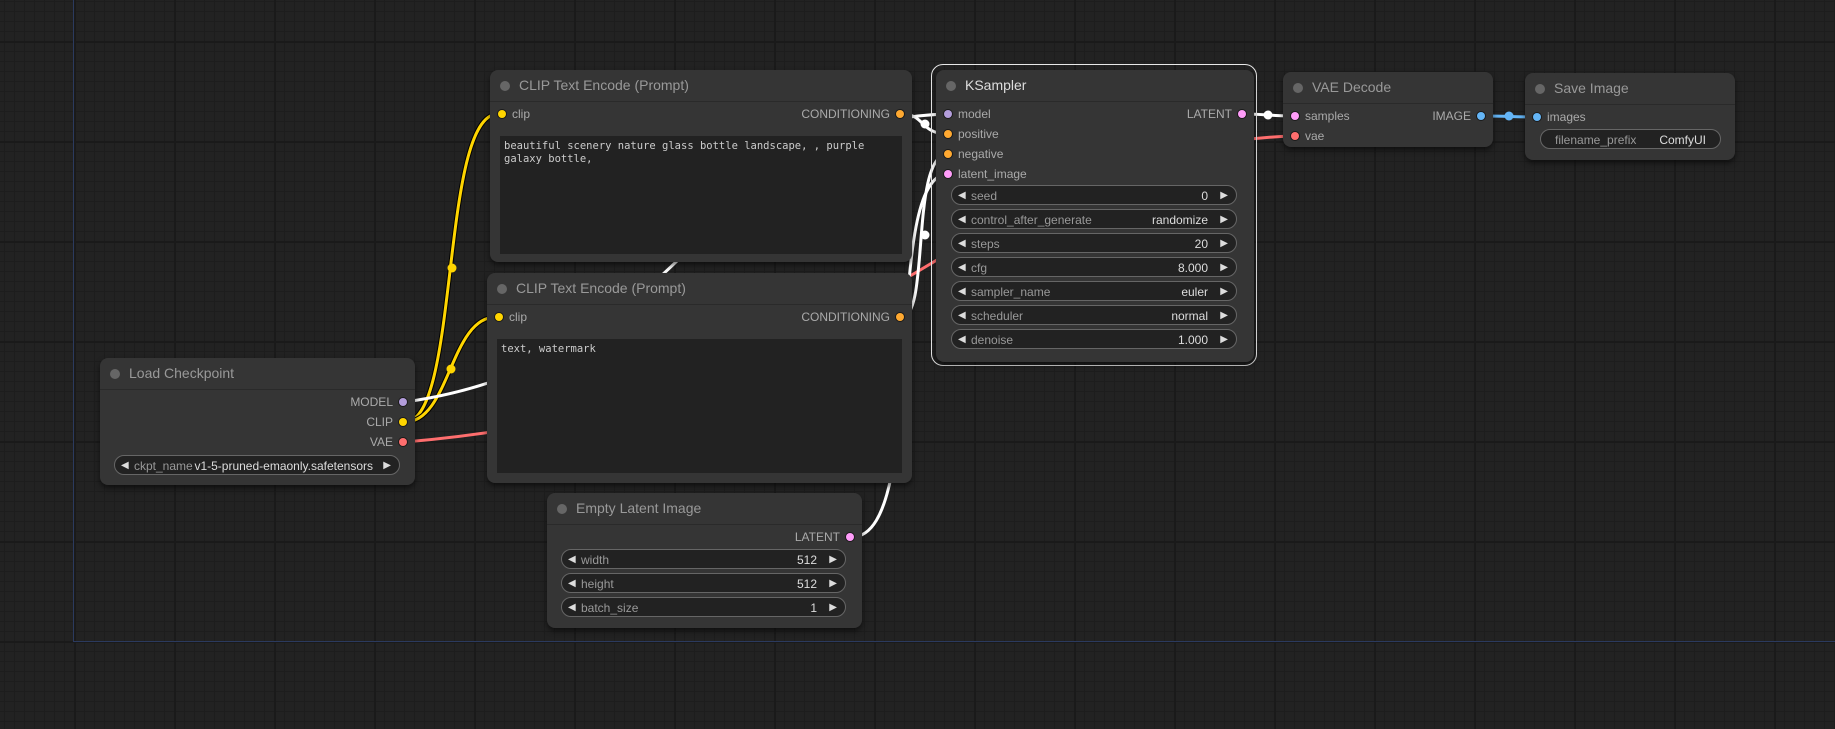 Image resolution: width=1835 pixels, height=729 pixels. I want to click on widget-denoise: ◀ denoise 1.000 ▶, so click(1094, 339).